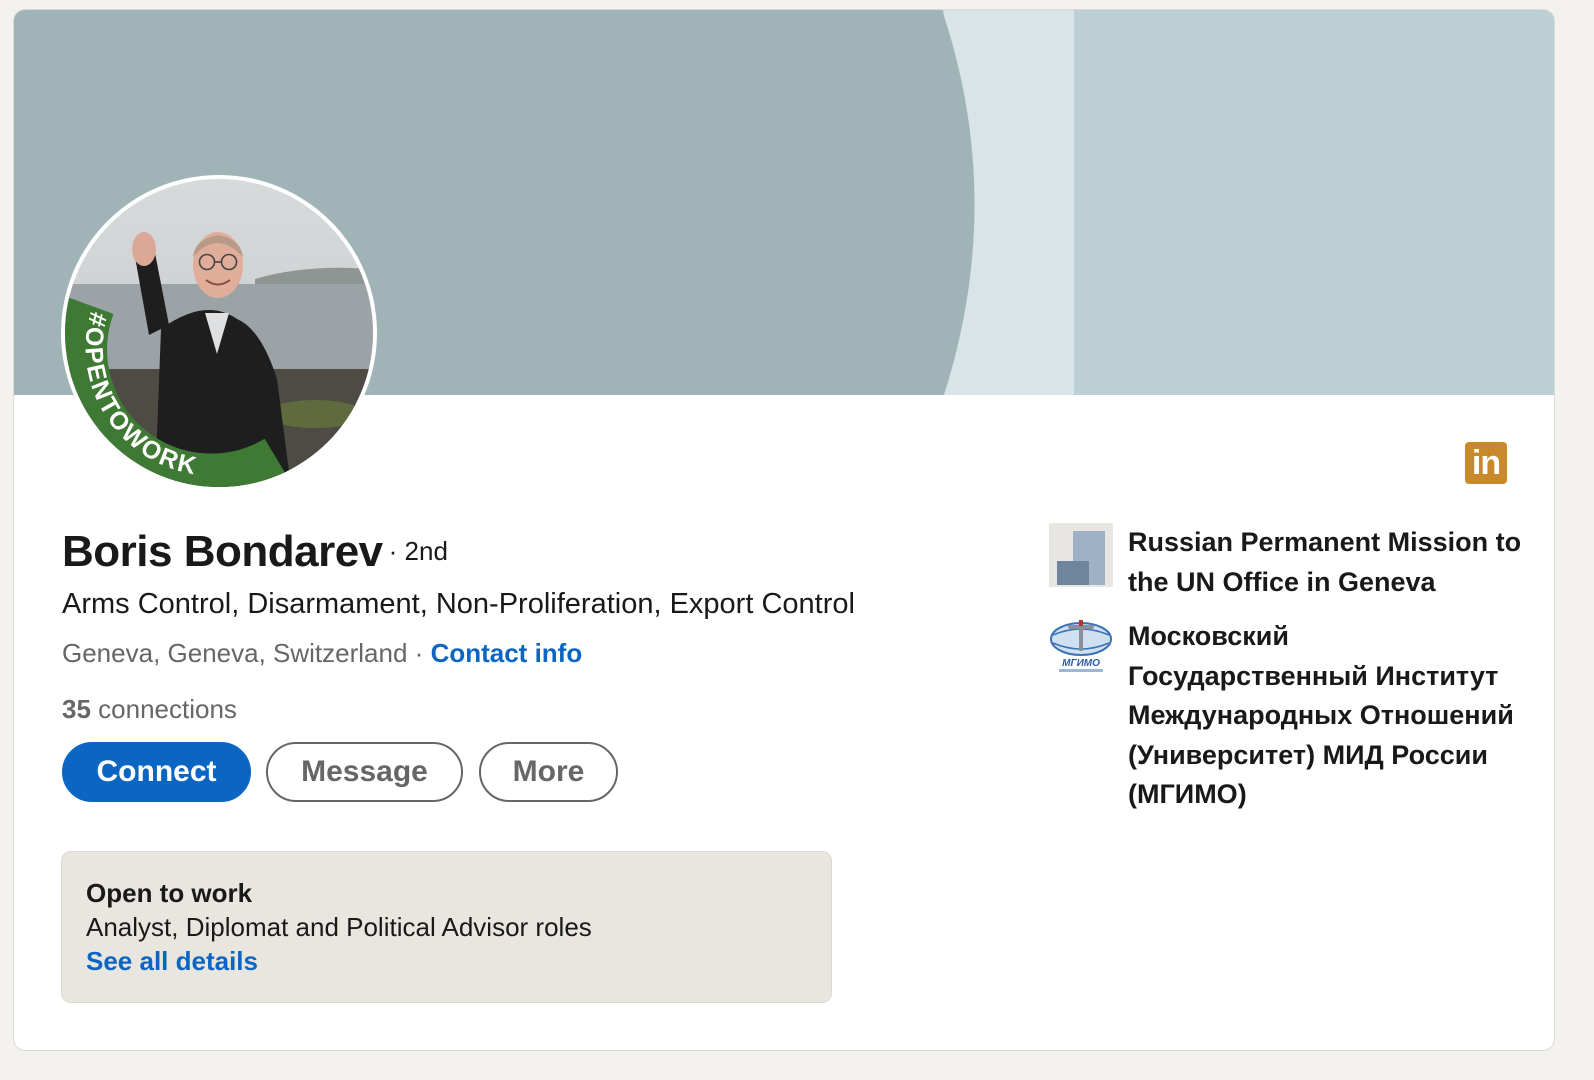  Describe the element at coordinates (169, 893) in the screenshot. I see `open-to-work-title: Open to work` at that location.